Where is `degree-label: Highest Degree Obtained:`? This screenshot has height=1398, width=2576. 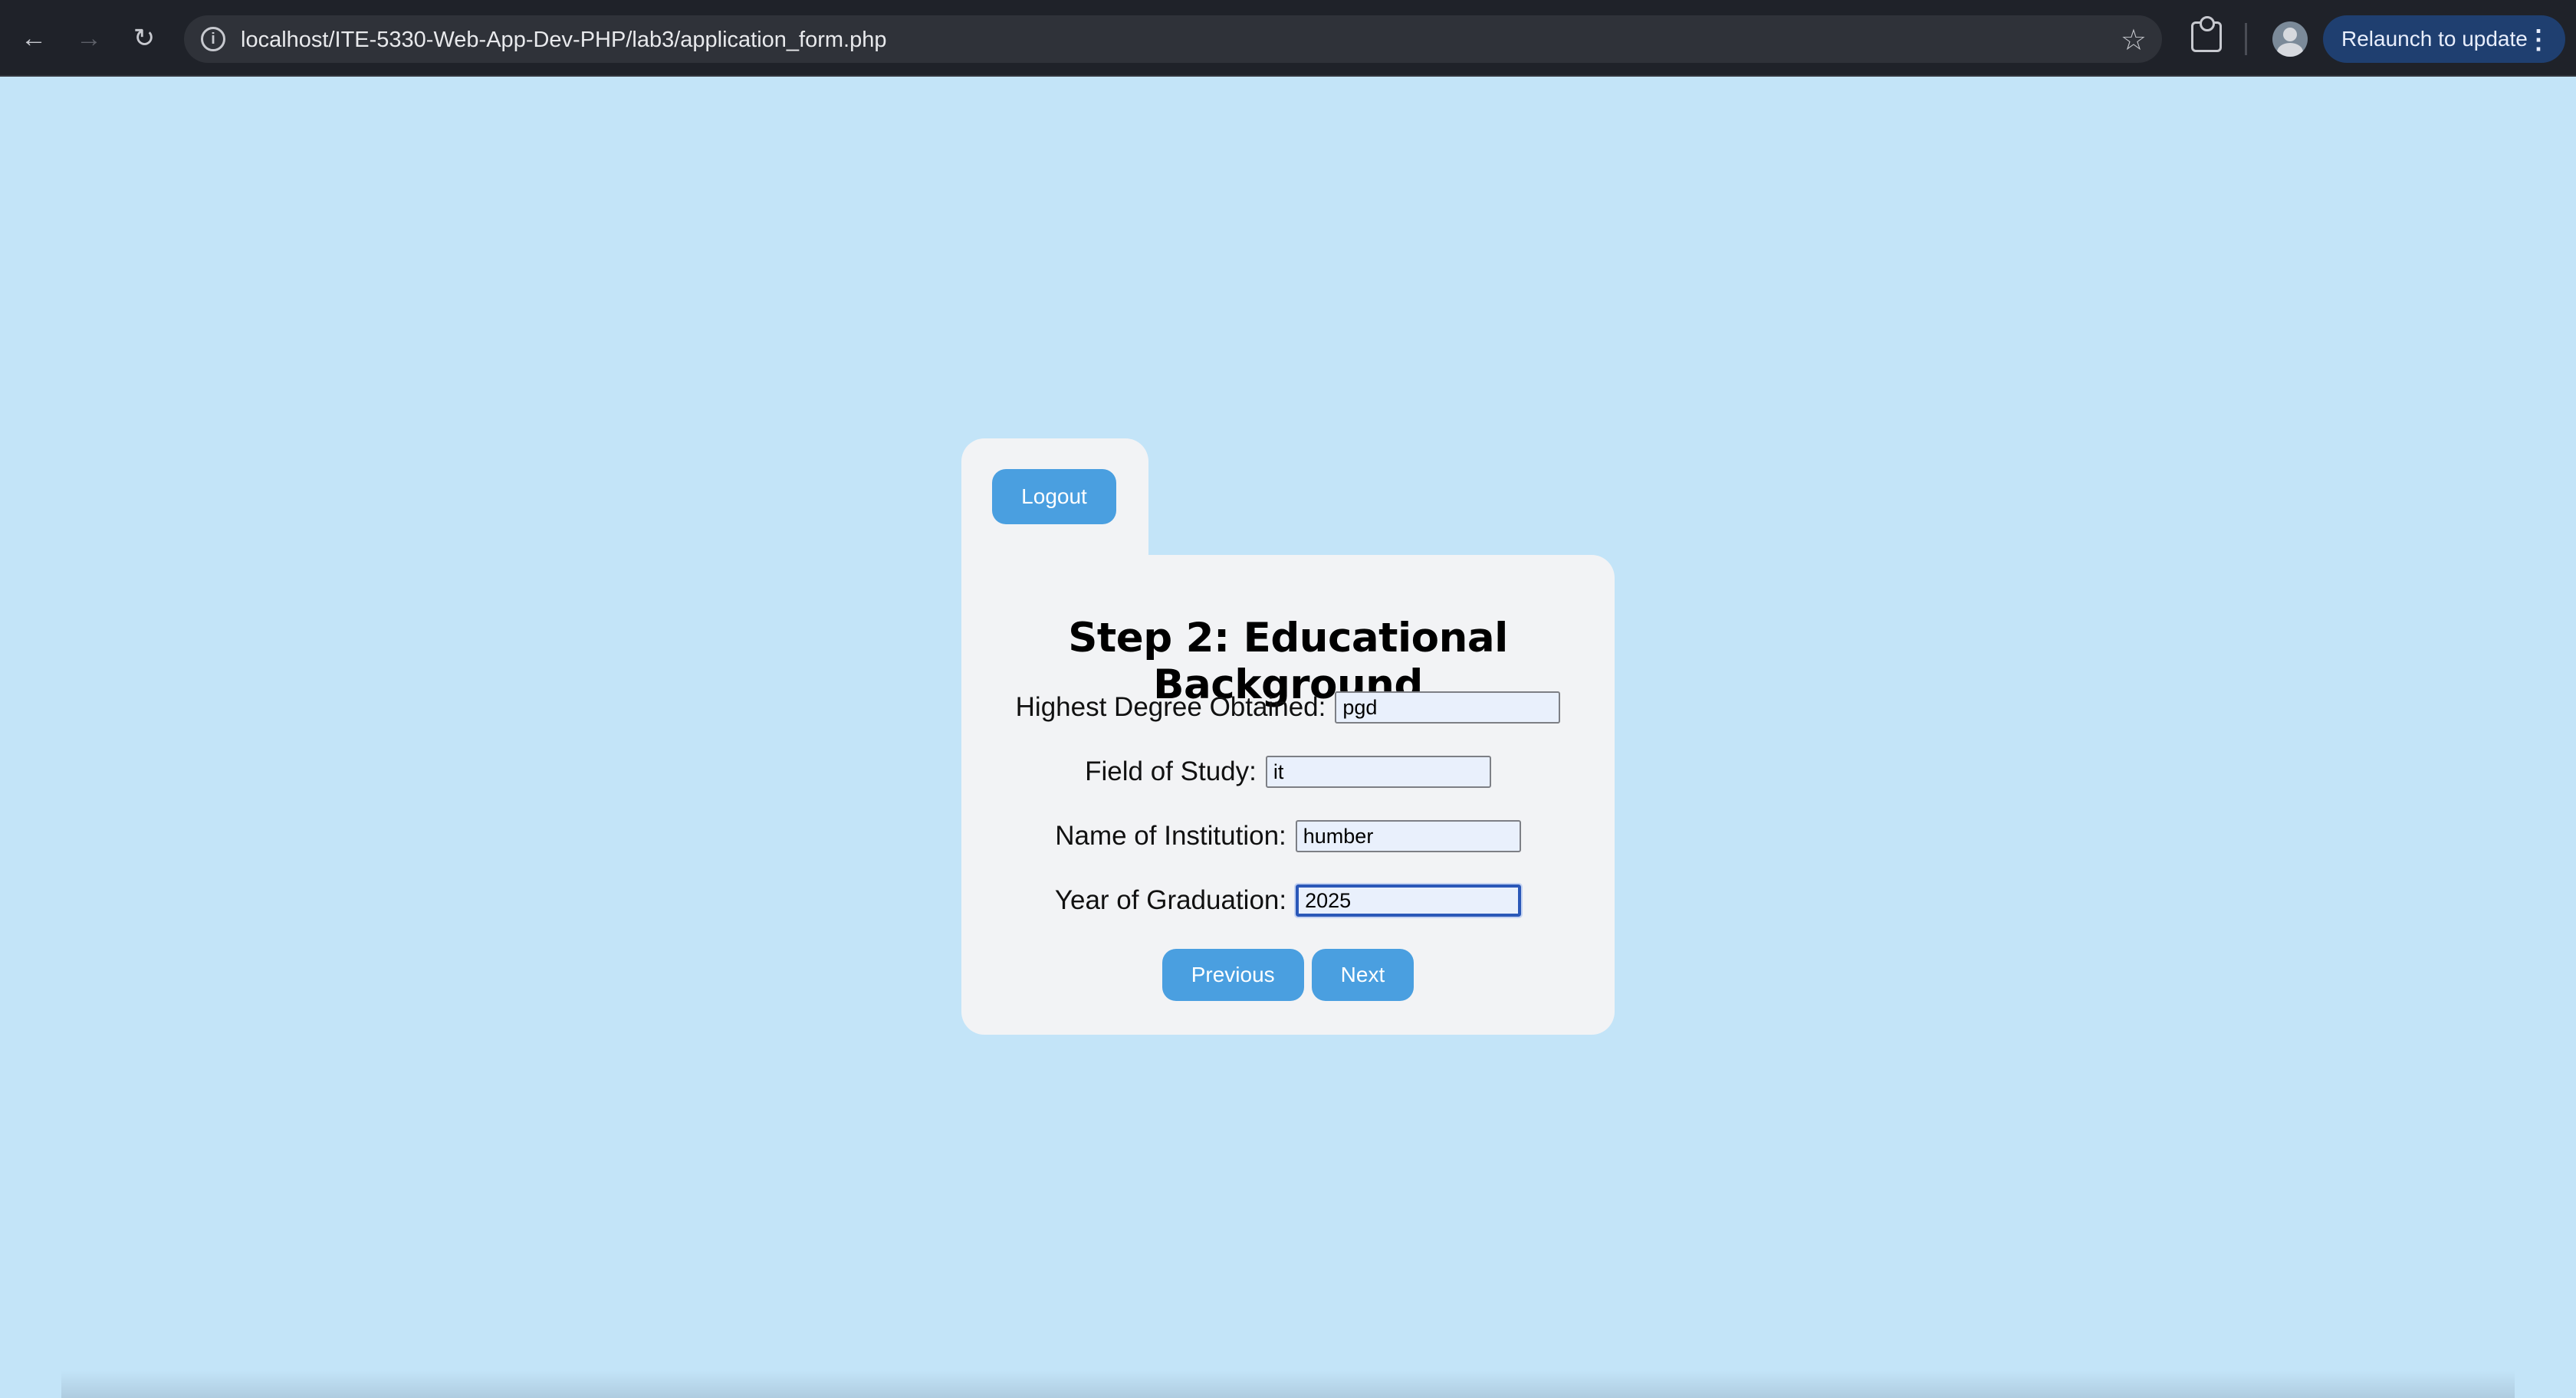
degree-label: Highest Degree Obtained: is located at coordinates (1171, 707).